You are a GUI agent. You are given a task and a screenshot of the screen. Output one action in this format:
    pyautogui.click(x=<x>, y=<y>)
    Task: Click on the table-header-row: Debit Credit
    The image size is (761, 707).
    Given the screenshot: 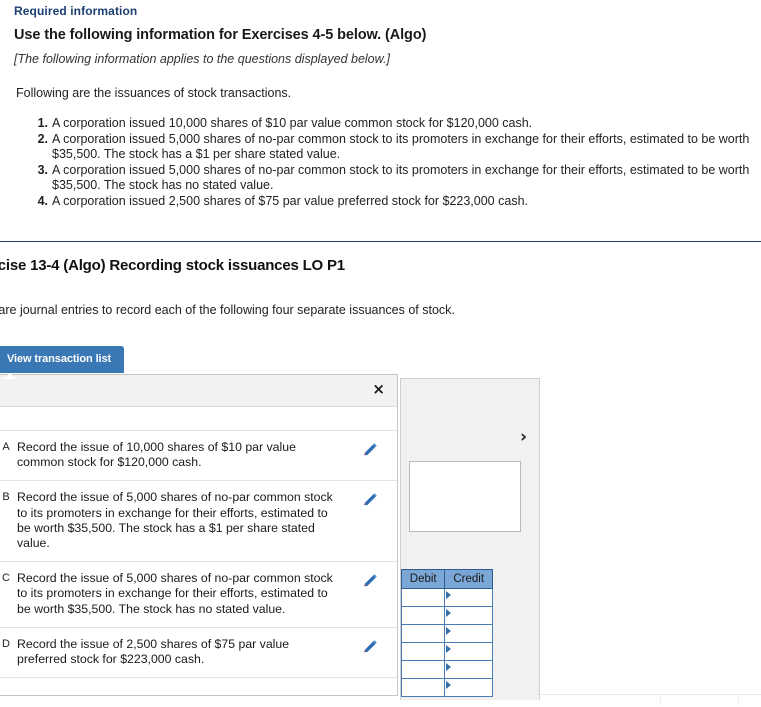 What is the action you would take?
    pyautogui.click(x=446, y=579)
    